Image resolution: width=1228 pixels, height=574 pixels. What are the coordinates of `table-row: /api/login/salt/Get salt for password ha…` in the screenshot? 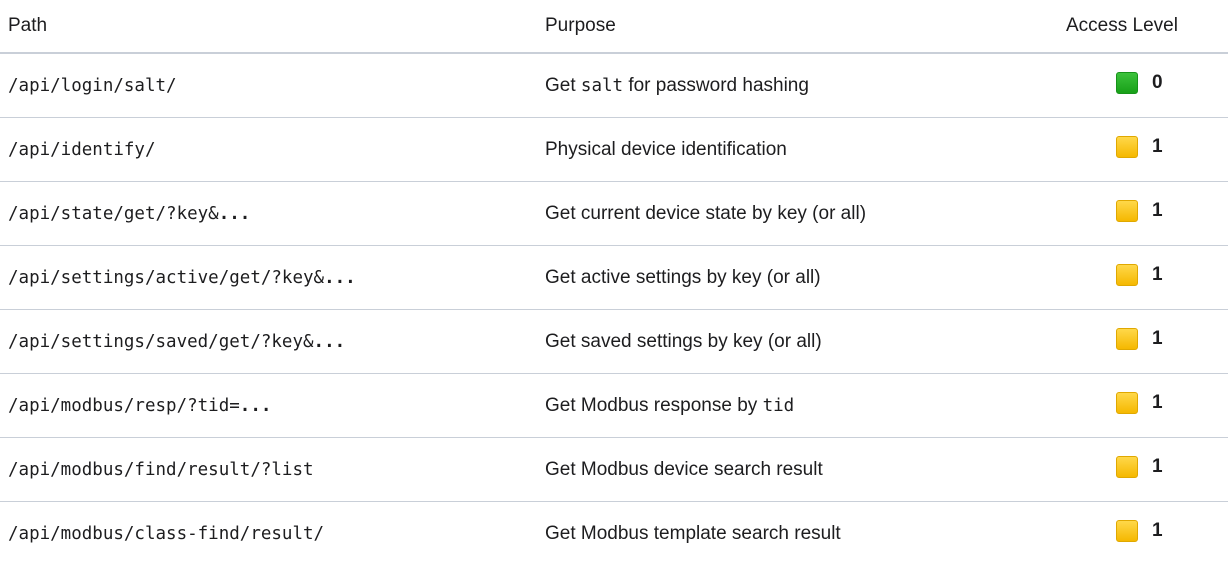 It's located at (614, 85).